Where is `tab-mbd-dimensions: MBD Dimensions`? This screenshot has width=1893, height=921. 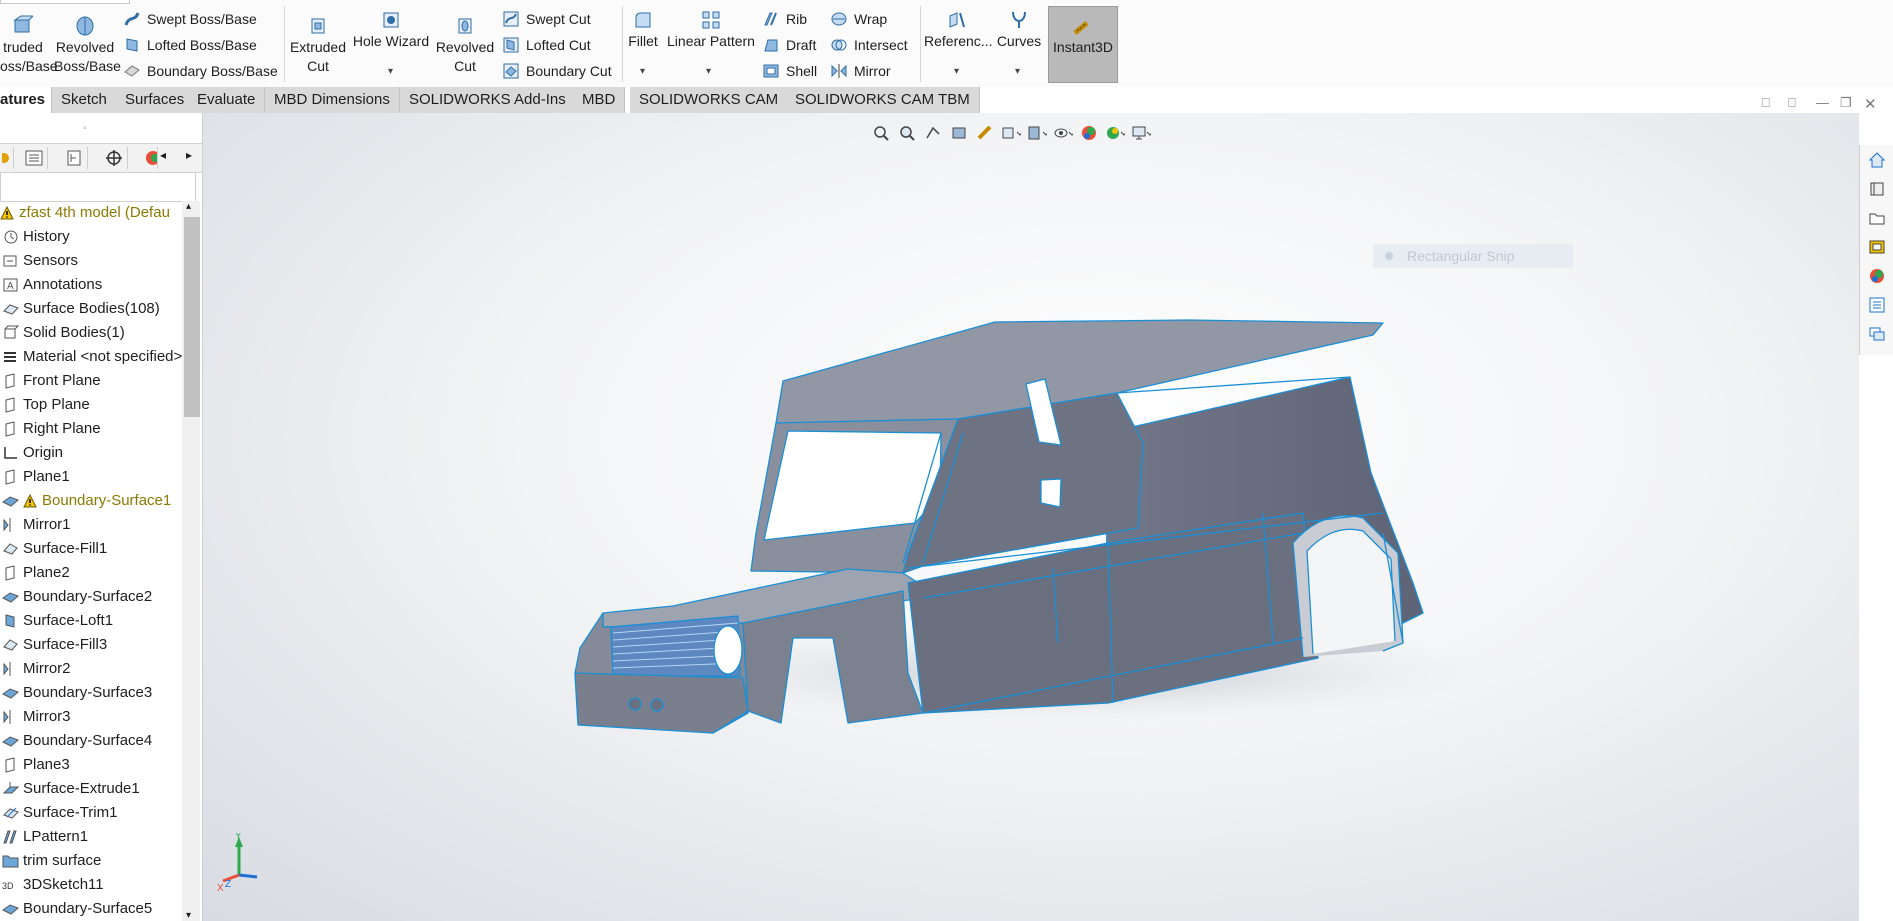
tab-mbd-dimensions: MBD Dimensions is located at coordinates (332, 100).